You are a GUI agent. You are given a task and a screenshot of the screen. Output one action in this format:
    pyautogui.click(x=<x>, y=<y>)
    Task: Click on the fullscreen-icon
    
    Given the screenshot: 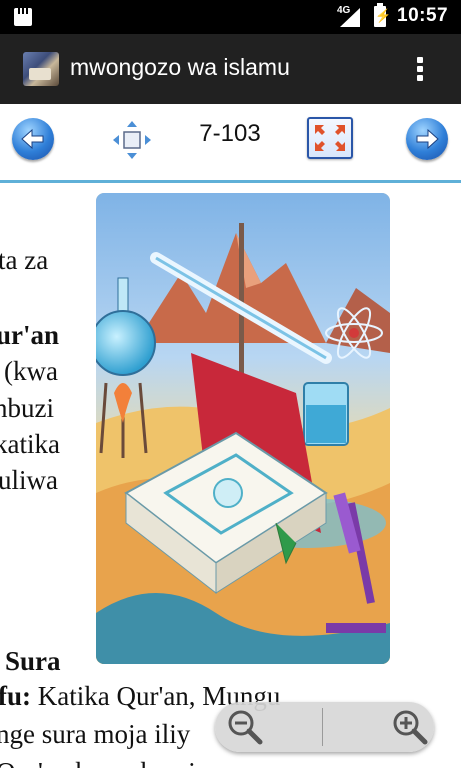 What is the action you would take?
    pyautogui.click(x=330, y=138)
    